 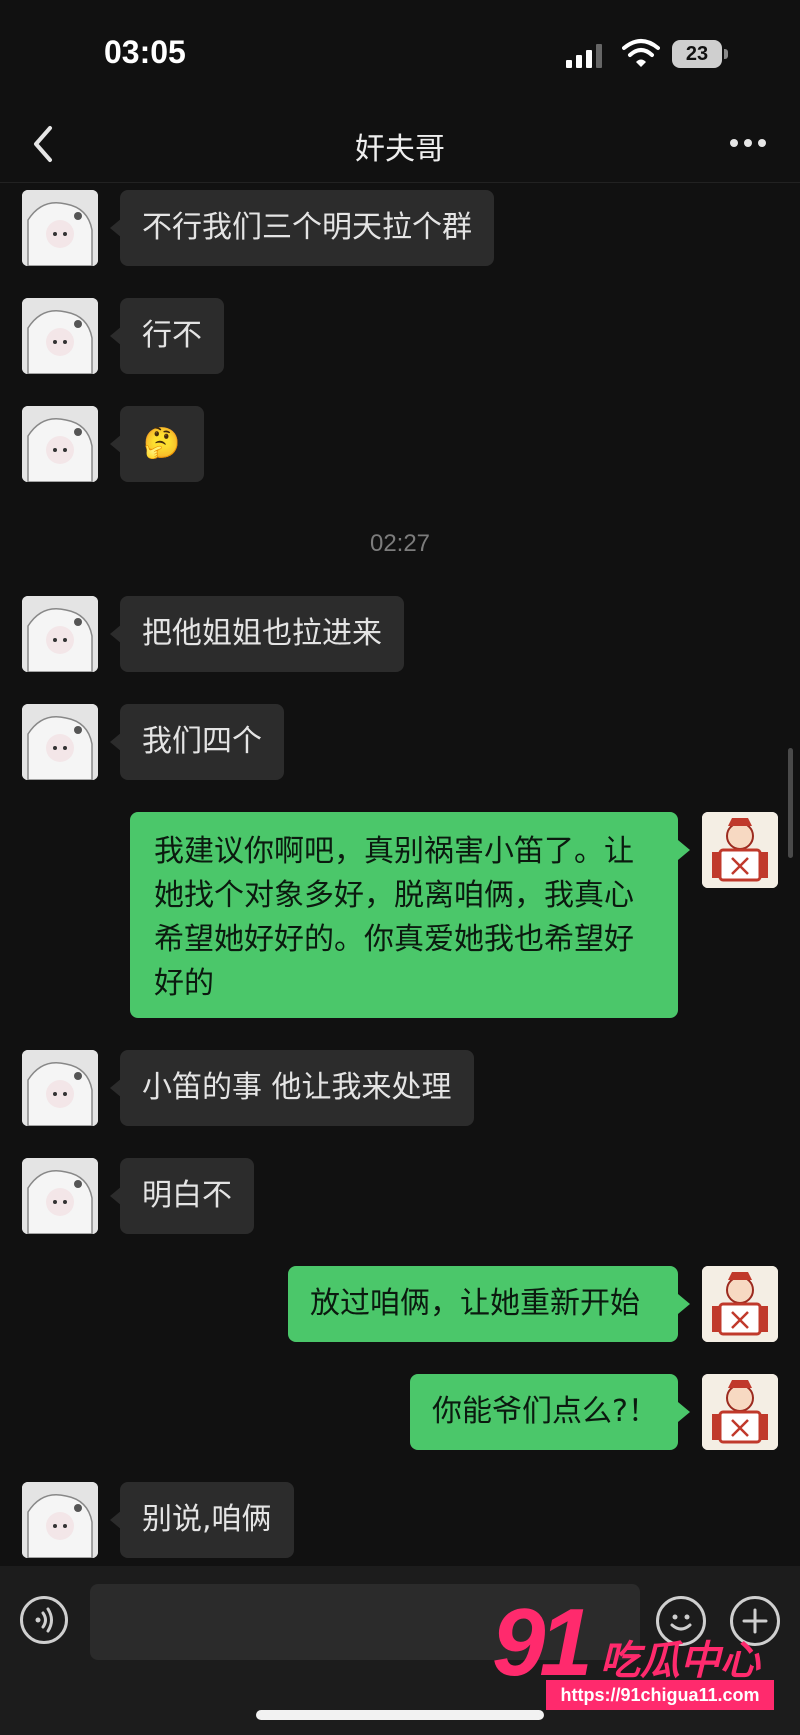 What do you see at coordinates (307, 228) in the screenshot?
I see `message-bubble: 不行我们三个明天拉个群` at bounding box center [307, 228].